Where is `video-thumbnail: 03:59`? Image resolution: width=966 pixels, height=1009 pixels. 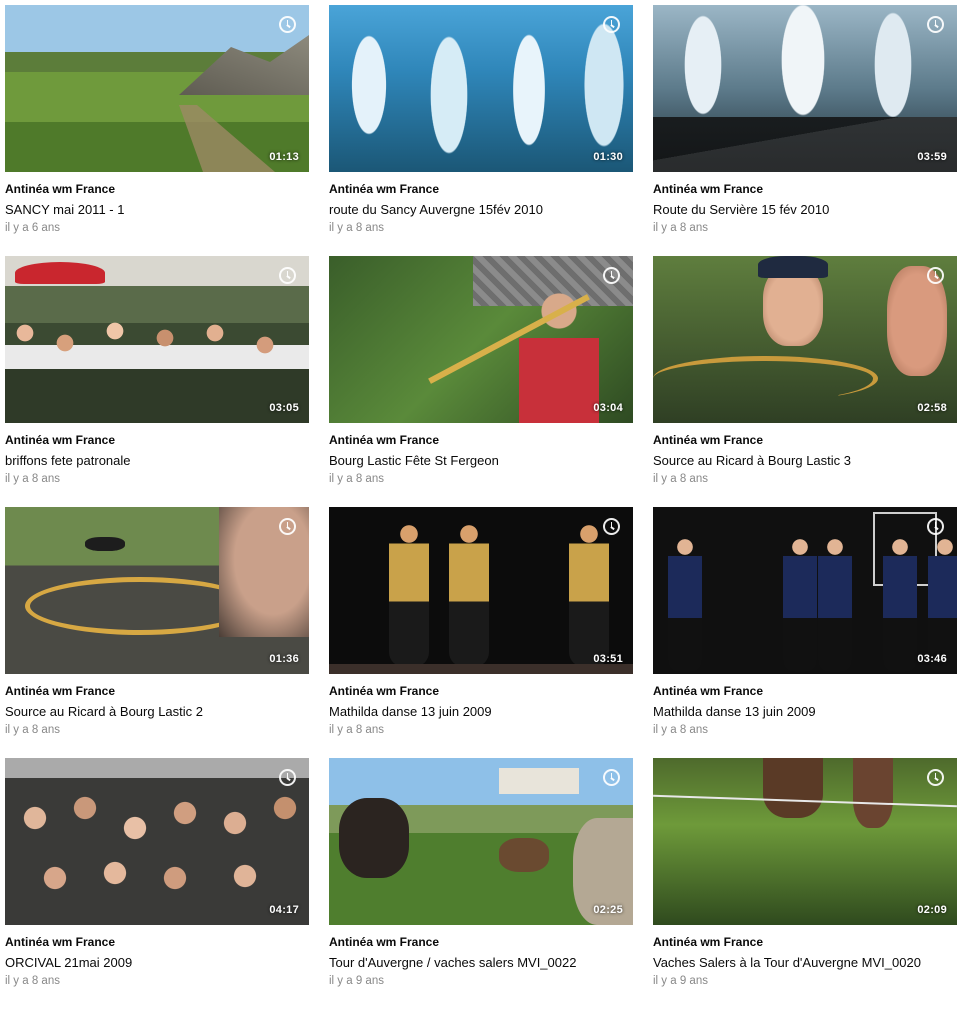 video-thumbnail: 03:59 is located at coordinates (805, 88).